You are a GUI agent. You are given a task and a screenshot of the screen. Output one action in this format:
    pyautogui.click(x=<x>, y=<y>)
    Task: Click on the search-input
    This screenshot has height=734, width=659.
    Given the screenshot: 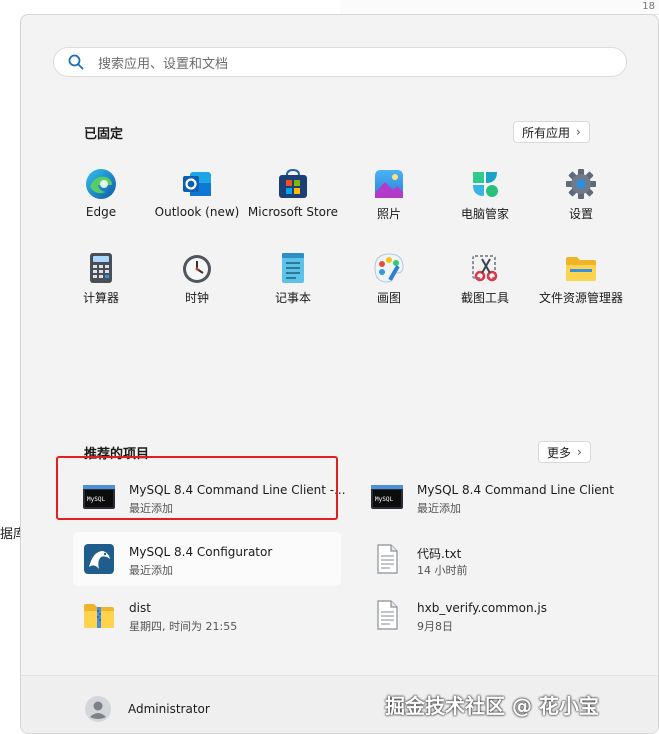 What is the action you would take?
    pyautogui.click(x=348, y=64)
    